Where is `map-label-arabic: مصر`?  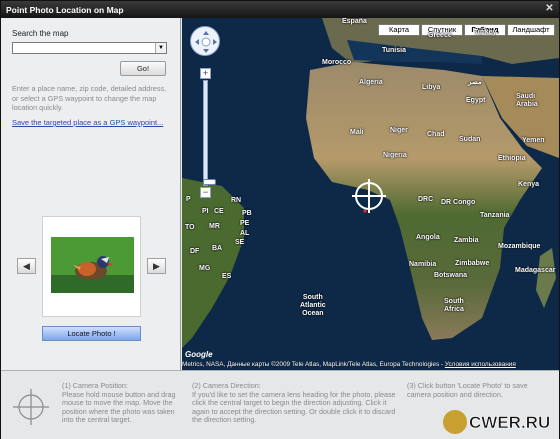 map-label-arabic: مصر is located at coordinates (475, 82).